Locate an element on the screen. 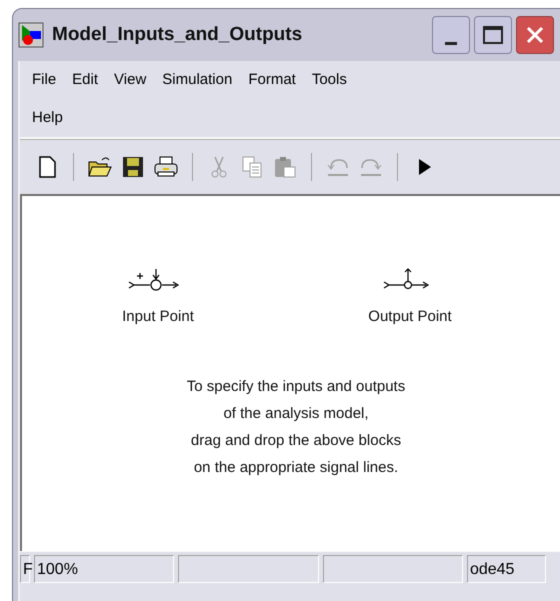 Image resolution: width=560 pixels, height=601 pixels. menu-item: Simulation is located at coordinates (197, 80).